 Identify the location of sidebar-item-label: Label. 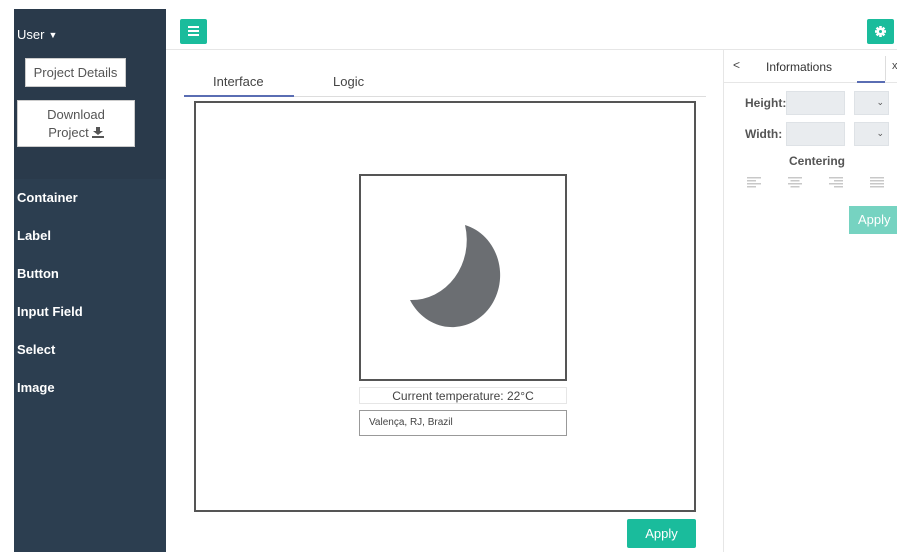
(34, 235).